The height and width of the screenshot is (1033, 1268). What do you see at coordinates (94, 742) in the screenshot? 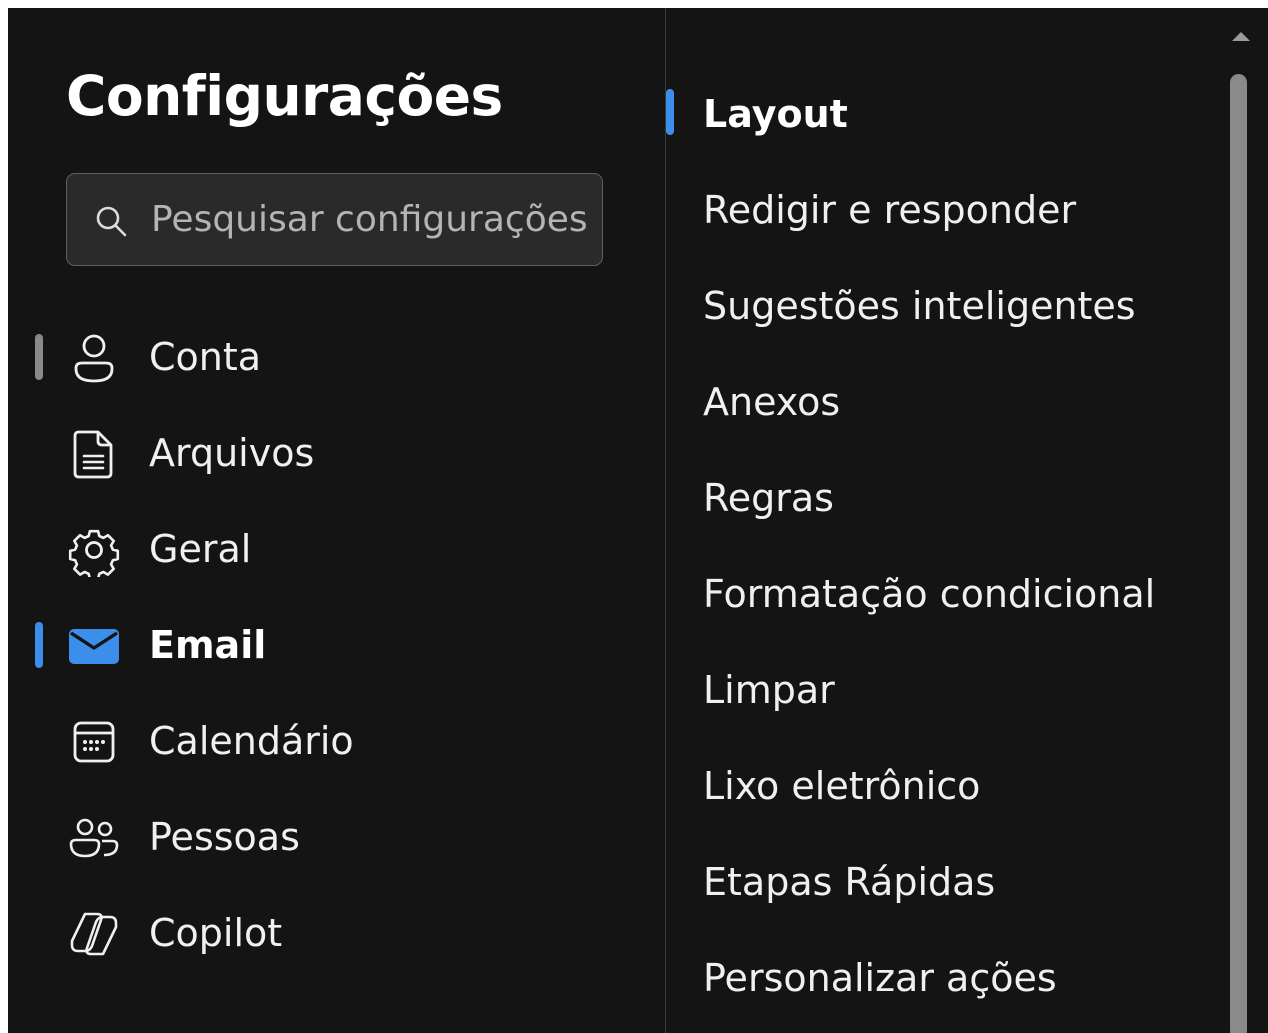
I see `calendar-icon` at bounding box center [94, 742].